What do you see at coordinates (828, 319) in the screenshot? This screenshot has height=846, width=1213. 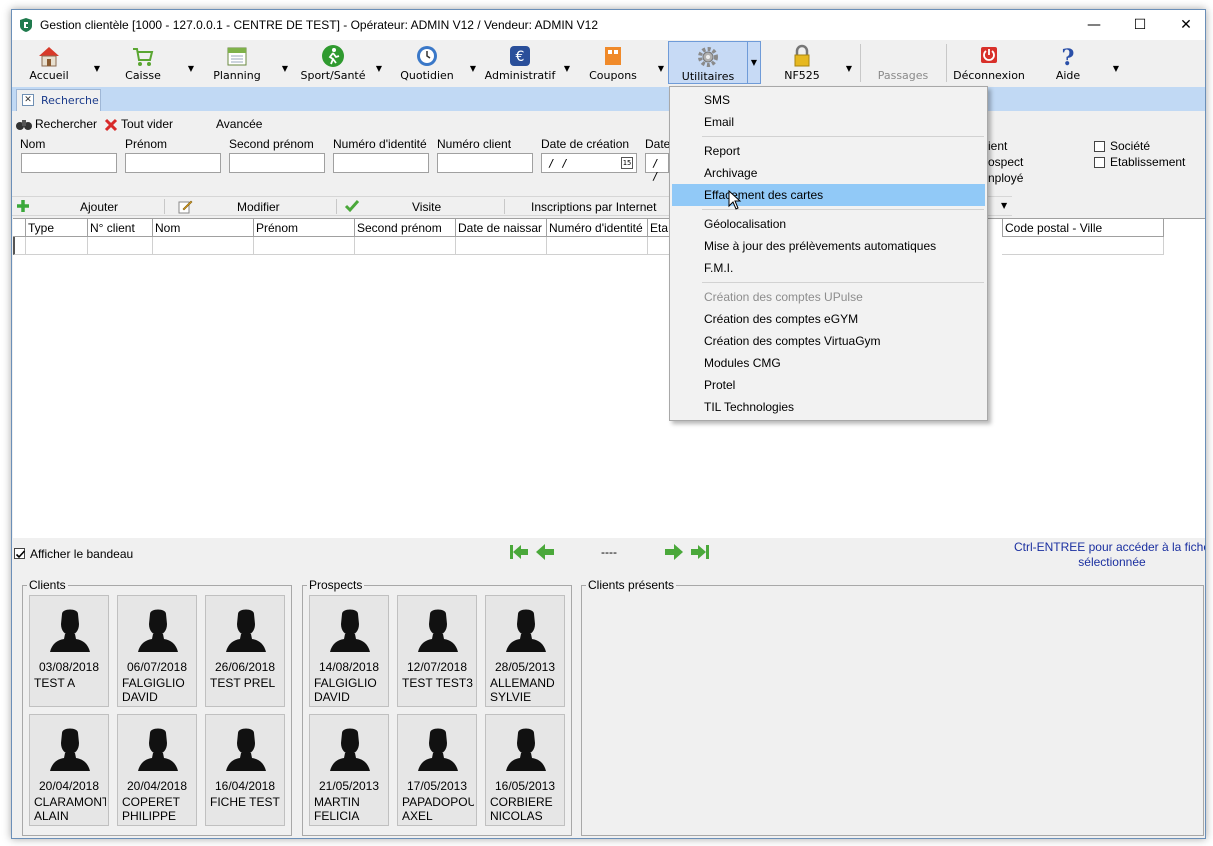 I see `menu-item-egym: Création des comptes eGYM` at bounding box center [828, 319].